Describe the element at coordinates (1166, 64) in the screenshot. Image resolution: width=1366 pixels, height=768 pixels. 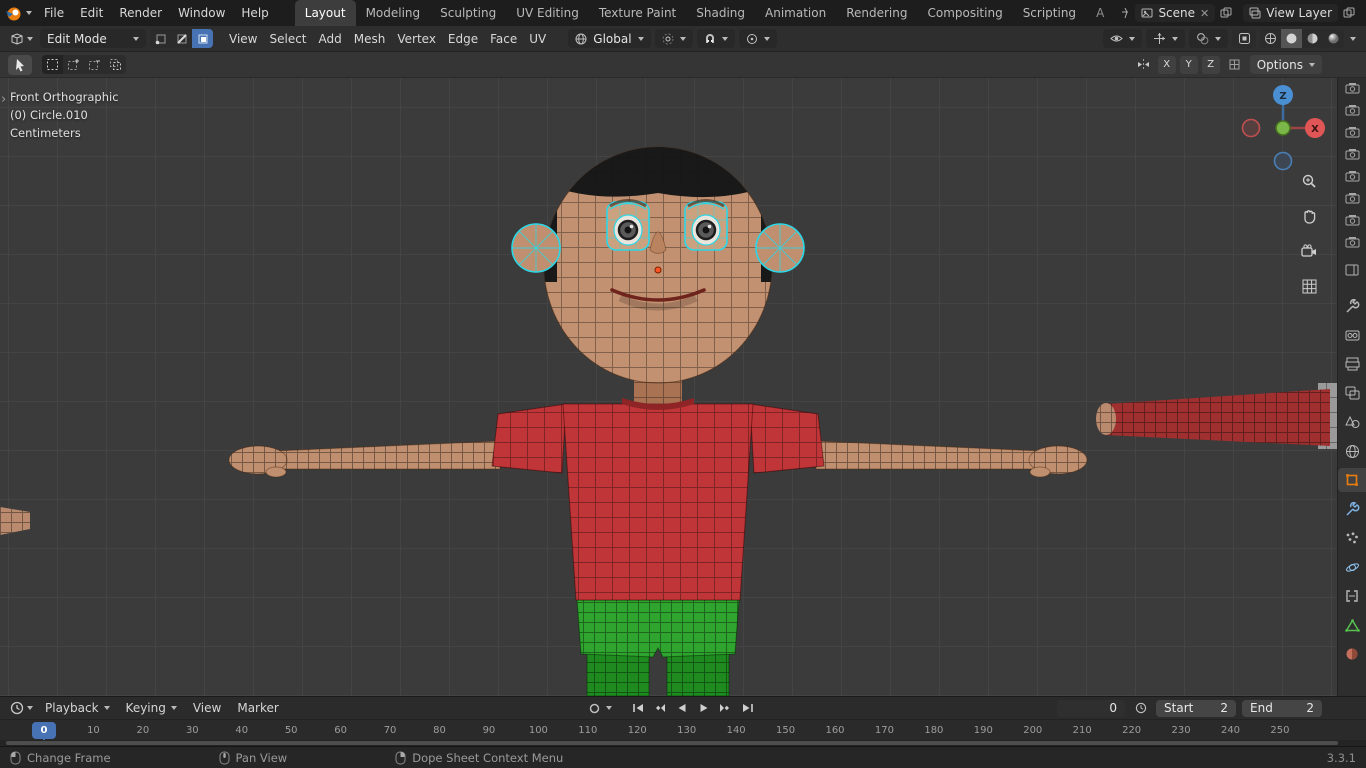
I see `axis-x-toggle: X` at that location.